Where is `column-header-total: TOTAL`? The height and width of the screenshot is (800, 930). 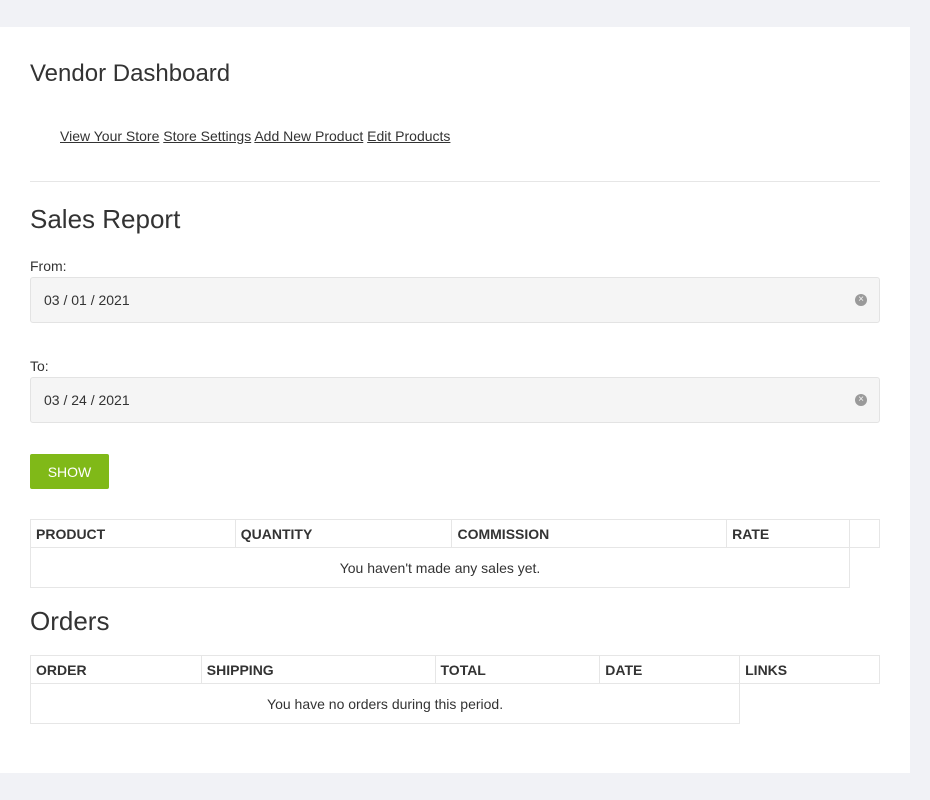 column-header-total: TOTAL is located at coordinates (517, 669).